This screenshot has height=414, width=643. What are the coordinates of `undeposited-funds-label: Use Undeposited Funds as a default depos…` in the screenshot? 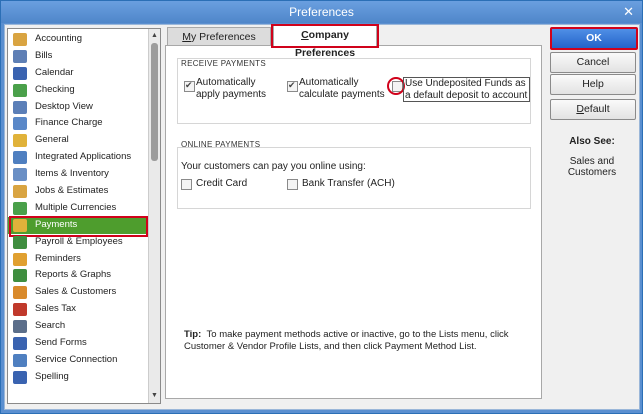 It's located at (466, 89).